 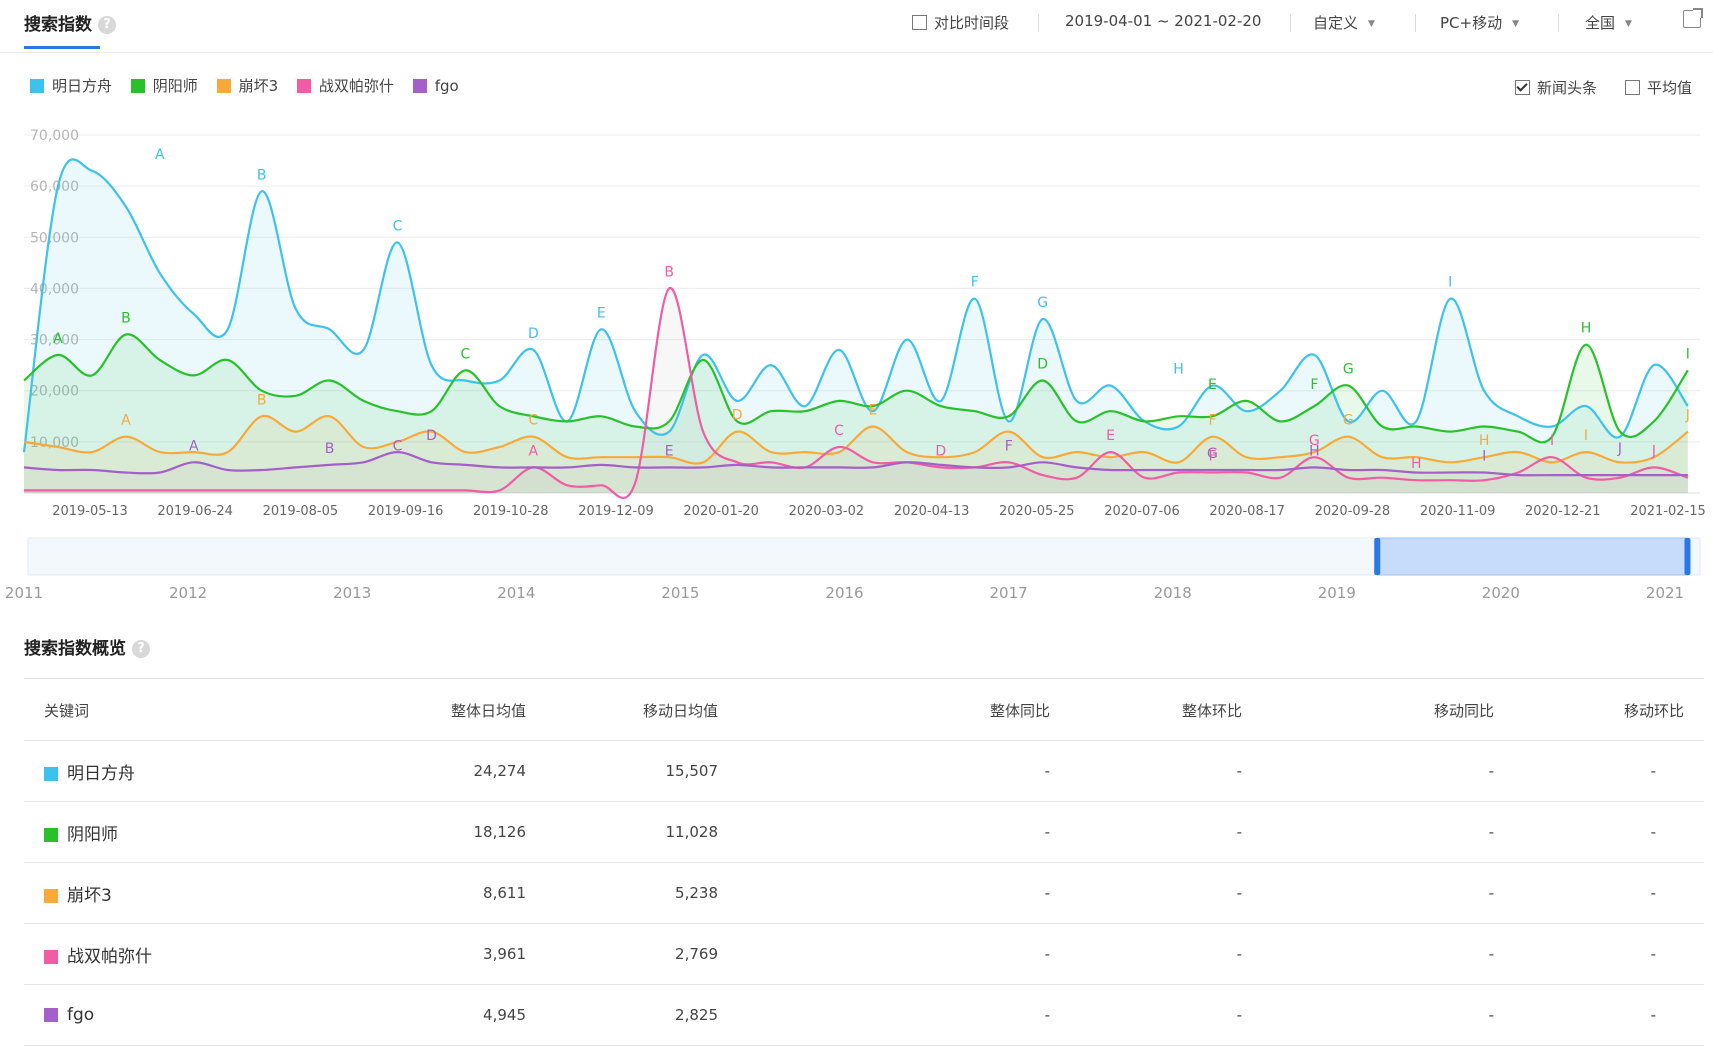 I want to click on compare-checkbox, so click(x=919, y=22).